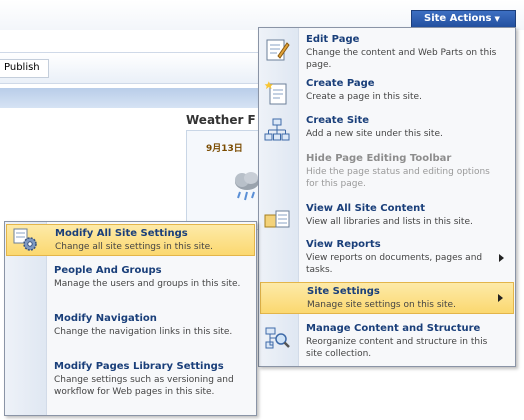 This screenshot has width=524, height=420. Describe the element at coordinates (277, 219) in the screenshot. I see `view-content-icon` at that location.